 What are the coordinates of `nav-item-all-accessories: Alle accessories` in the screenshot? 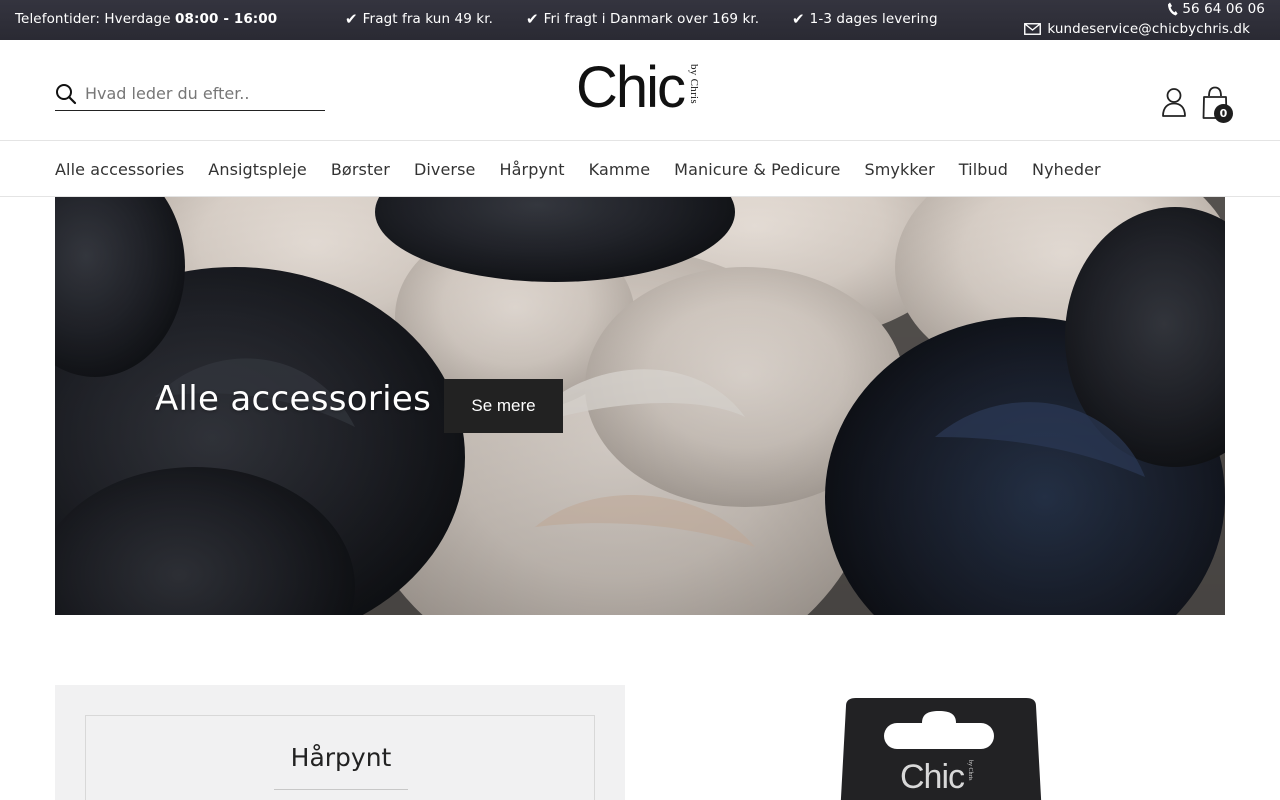 It's located at (119, 169).